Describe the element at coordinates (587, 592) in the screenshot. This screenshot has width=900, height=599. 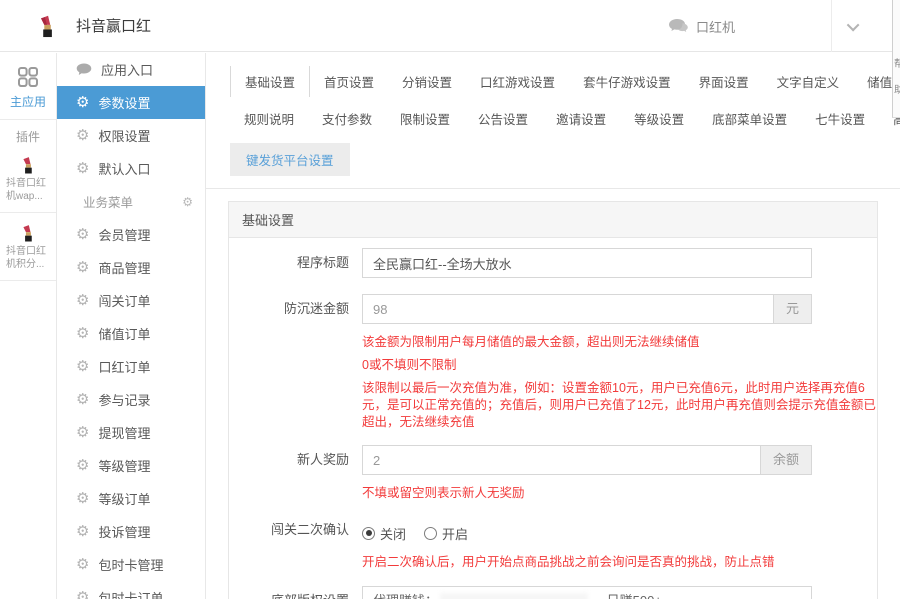
I see `copyright-input: 代理赚钱： … 日赚500+` at that location.